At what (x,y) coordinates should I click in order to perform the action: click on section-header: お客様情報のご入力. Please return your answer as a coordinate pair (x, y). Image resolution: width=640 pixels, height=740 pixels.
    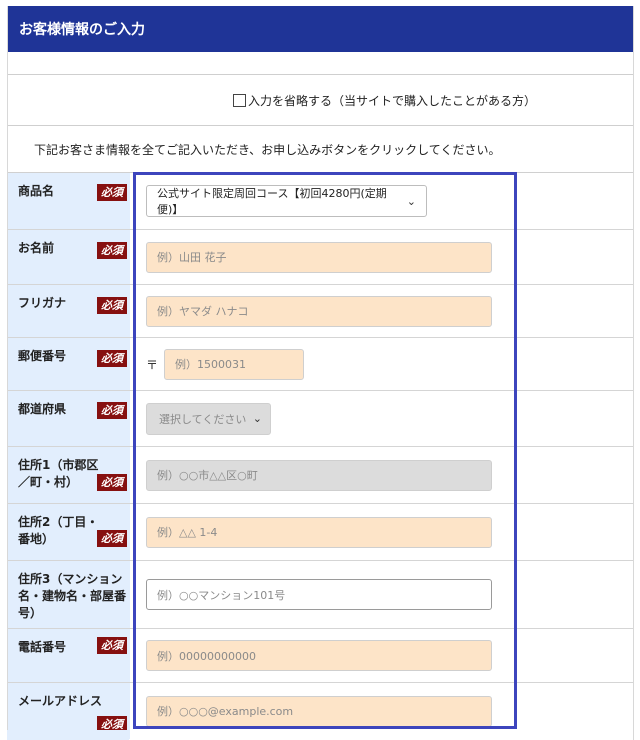
    Looking at the image, I should click on (320, 29).